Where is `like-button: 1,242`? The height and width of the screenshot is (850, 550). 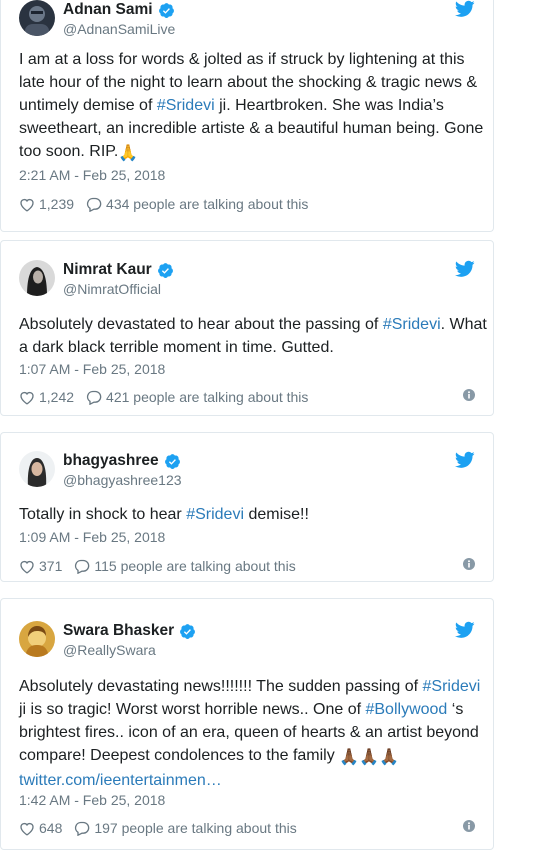
like-button: 1,242 is located at coordinates (46, 397).